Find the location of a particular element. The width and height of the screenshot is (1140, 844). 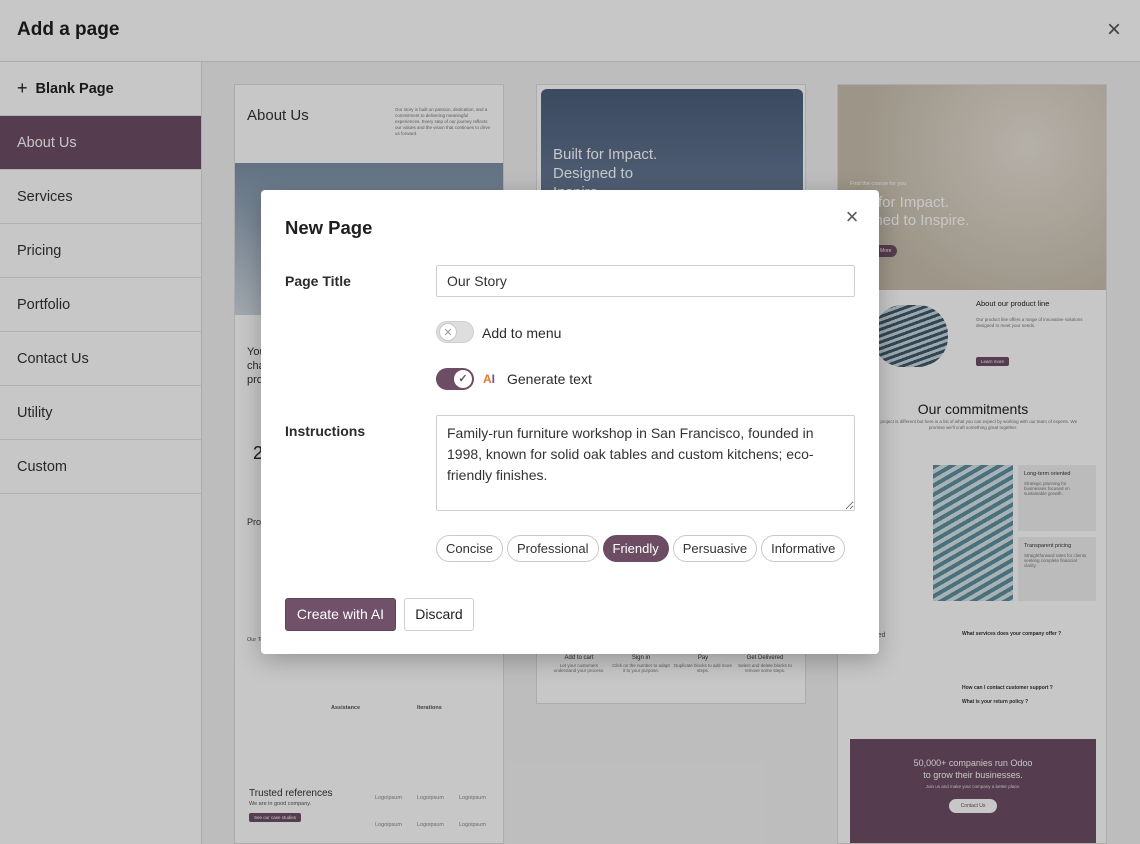

create-with-ai-button: Create with AI is located at coordinates (340, 614).